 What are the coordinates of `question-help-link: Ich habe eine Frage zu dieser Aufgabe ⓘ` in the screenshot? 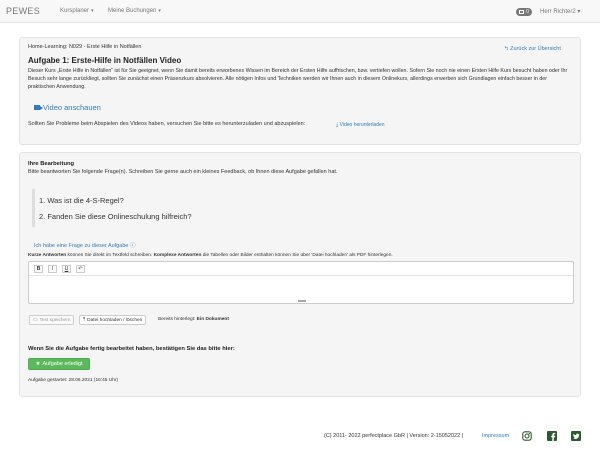 It's located at (85, 245).